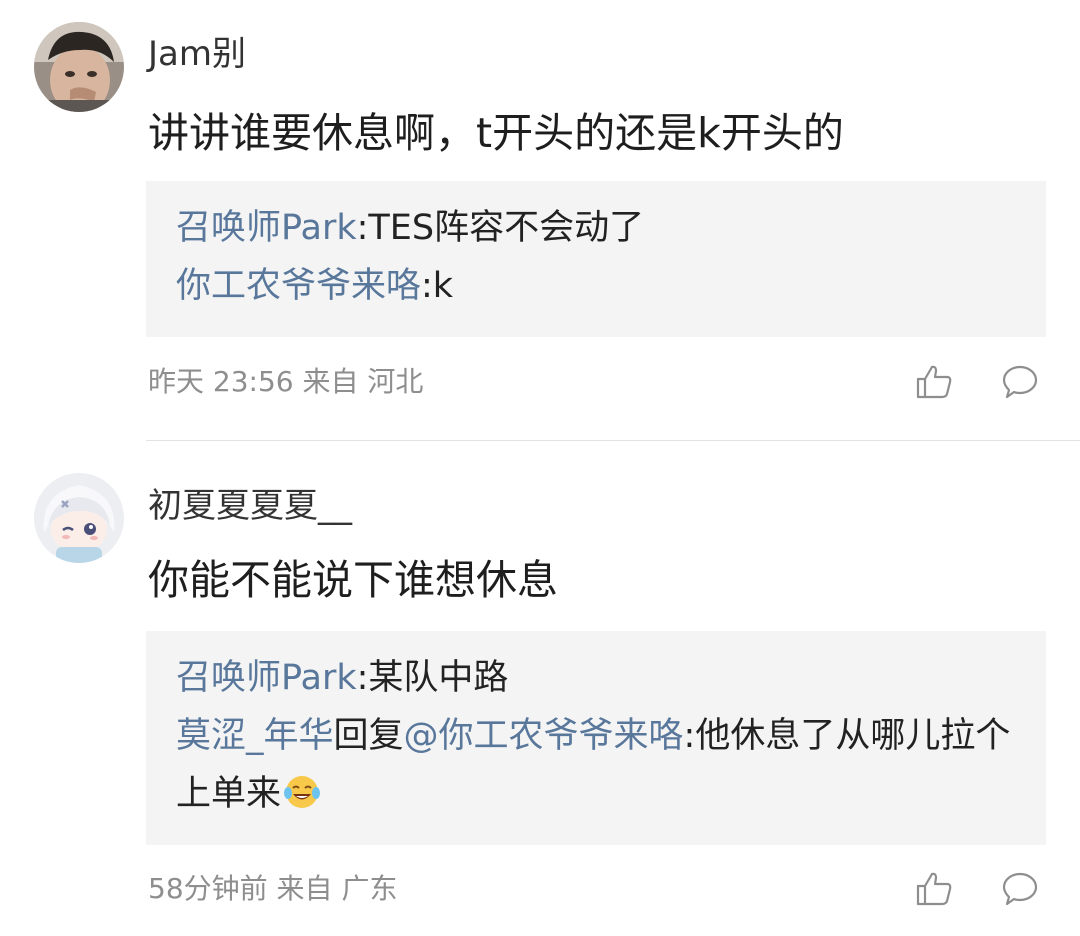 The width and height of the screenshot is (1080, 936). I want to click on laughing-tears-emoji-icon, so click(302, 792).